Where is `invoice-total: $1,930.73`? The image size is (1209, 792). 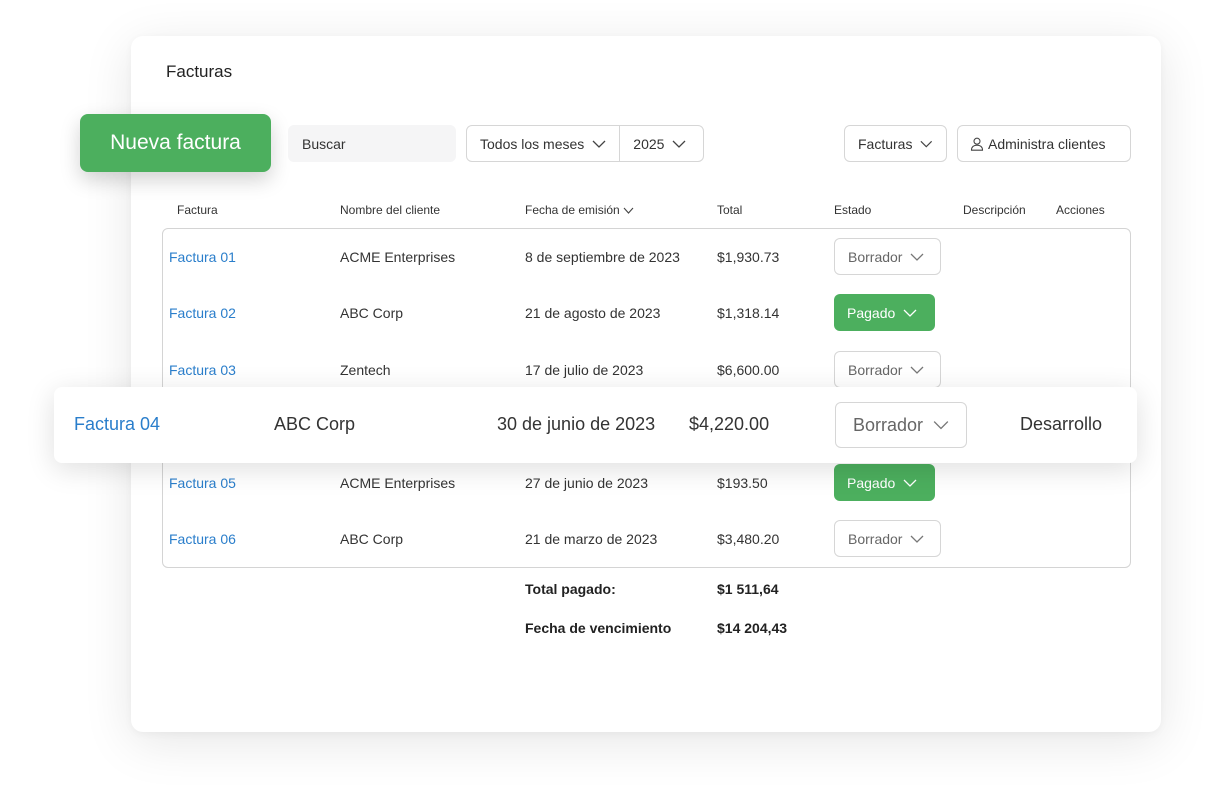 invoice-total: $1,930.73 is located at coordinates (748, 257).